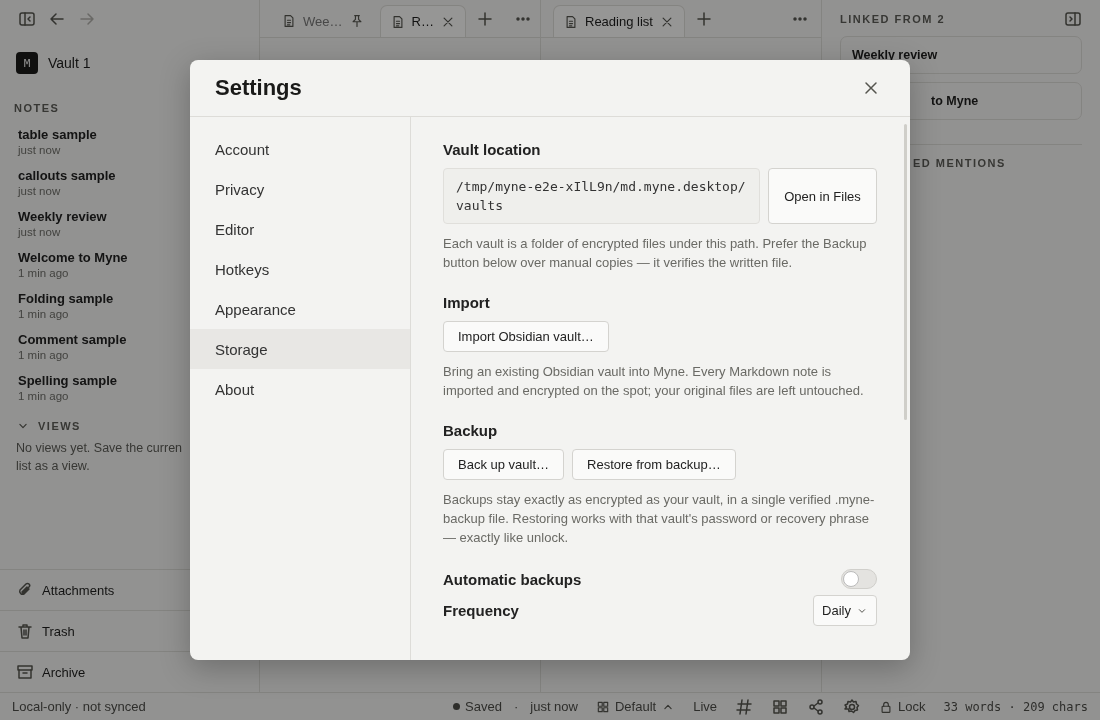 The image size is (1100, 720). Describe the element at coordinates (859, 579) in the screenshot. I see `toggle-switch` at that location.